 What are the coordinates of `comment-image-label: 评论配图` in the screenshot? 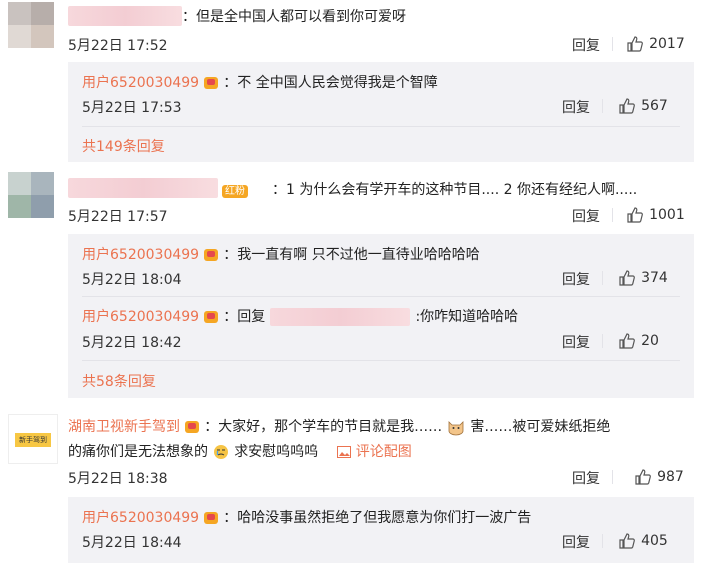 It's located at (383, 452).